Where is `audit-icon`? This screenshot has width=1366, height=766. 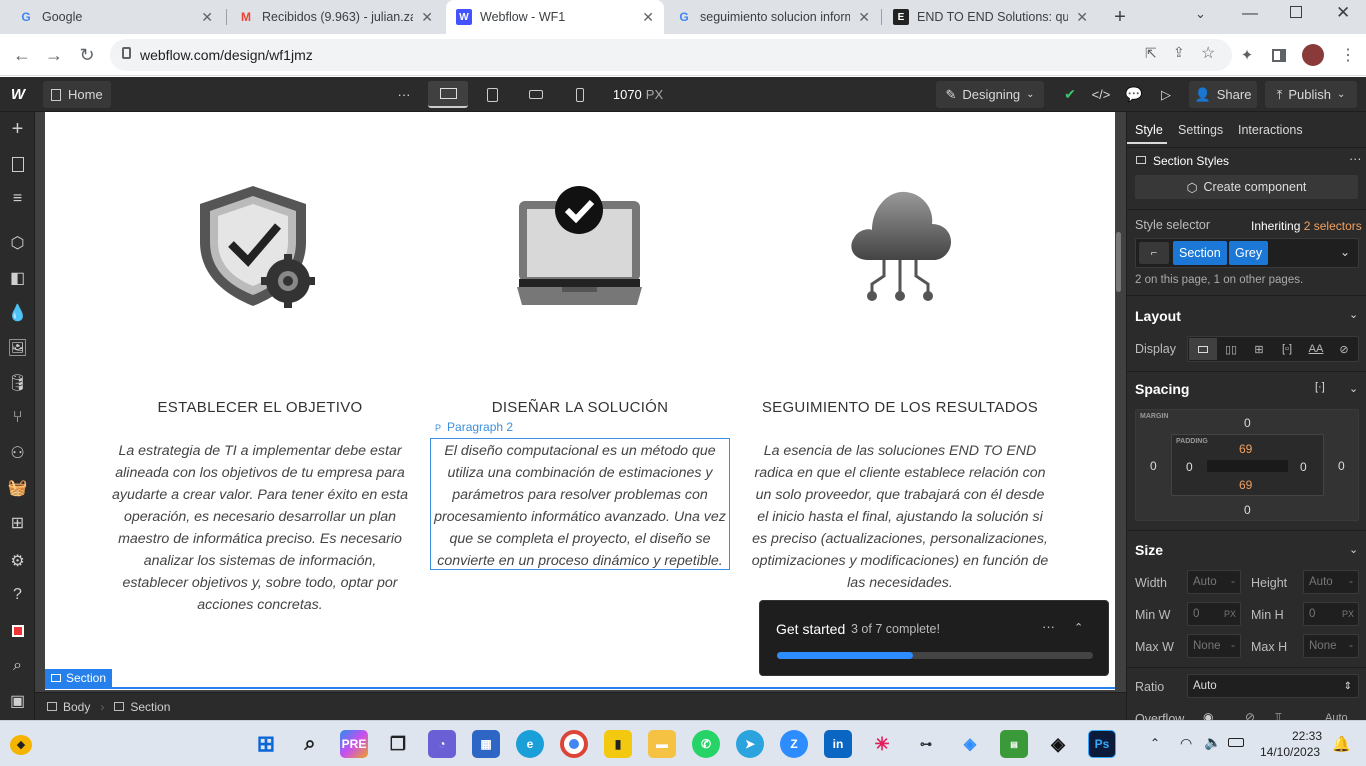 audit-icon is located at coordinates (17, 631).